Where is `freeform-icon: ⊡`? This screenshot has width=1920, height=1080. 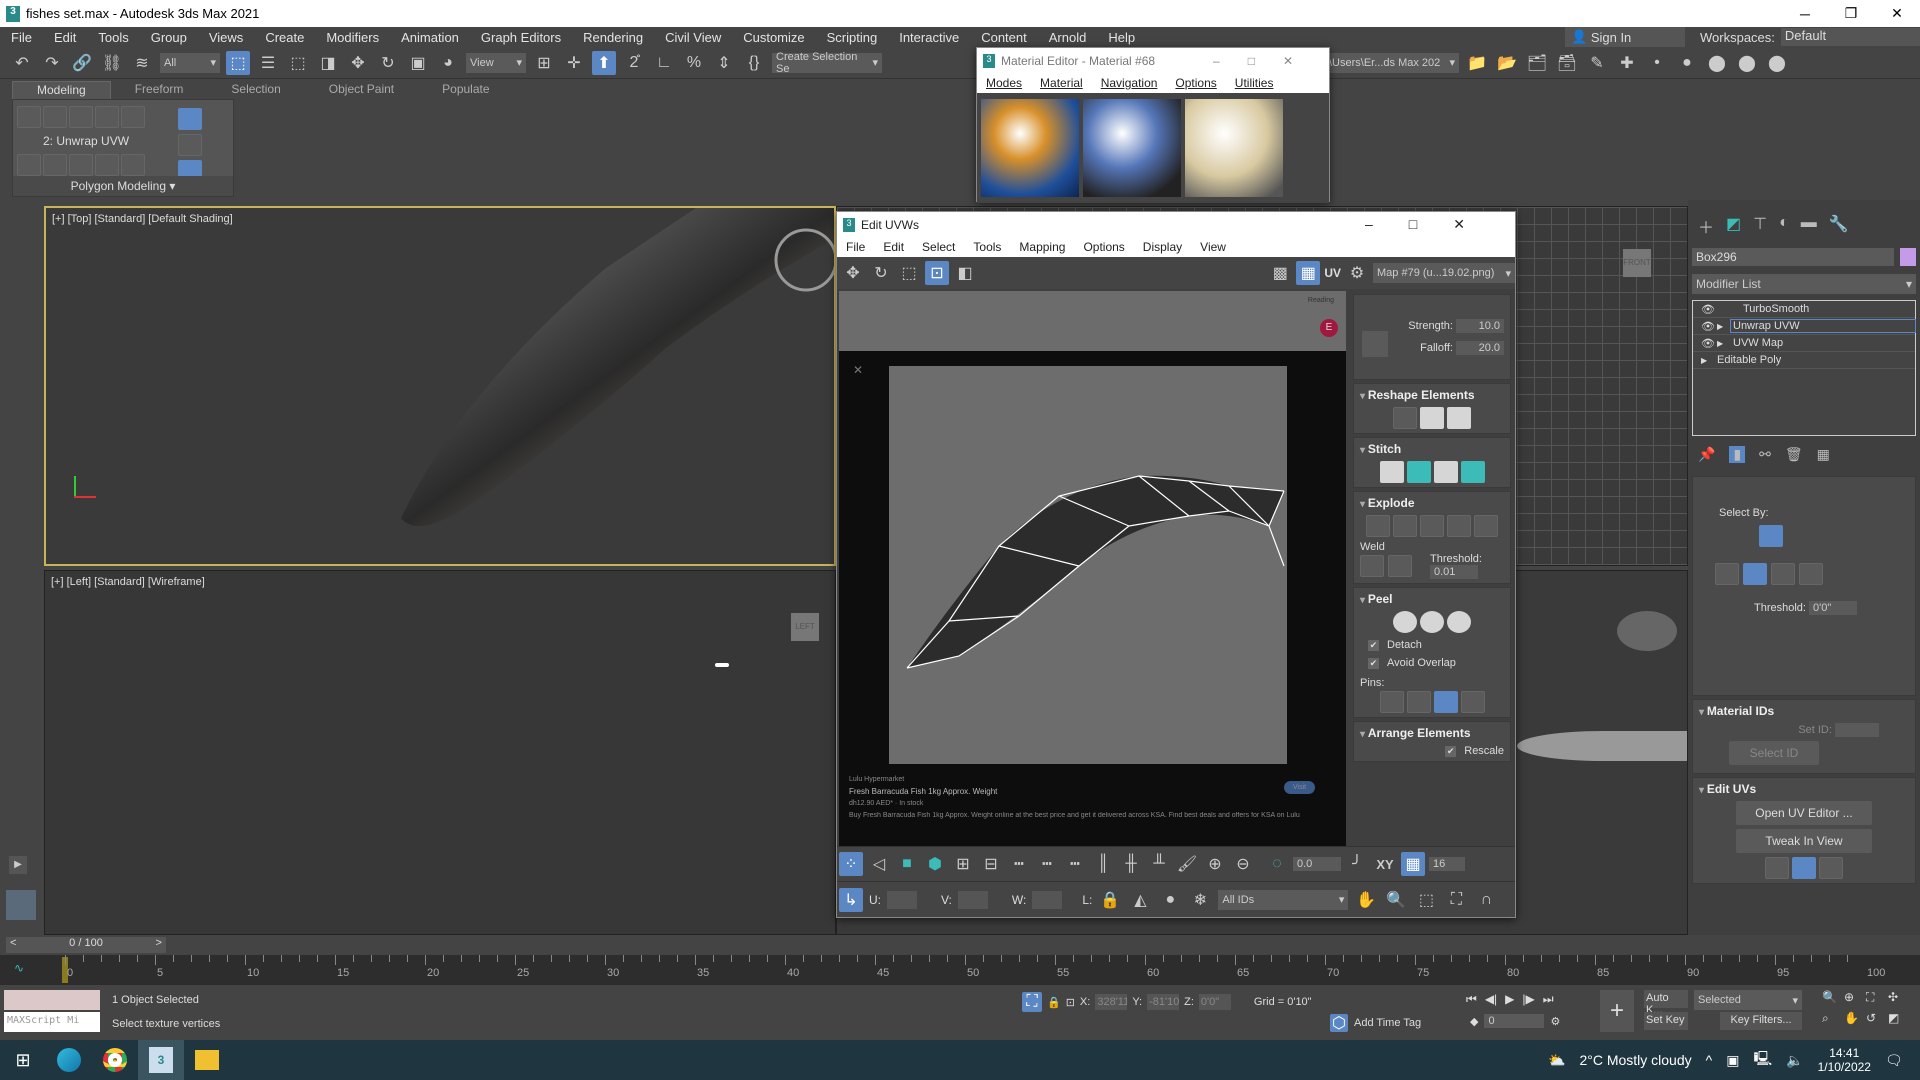
freeform-icon: ⊡ is located at coordinates (937, 273).